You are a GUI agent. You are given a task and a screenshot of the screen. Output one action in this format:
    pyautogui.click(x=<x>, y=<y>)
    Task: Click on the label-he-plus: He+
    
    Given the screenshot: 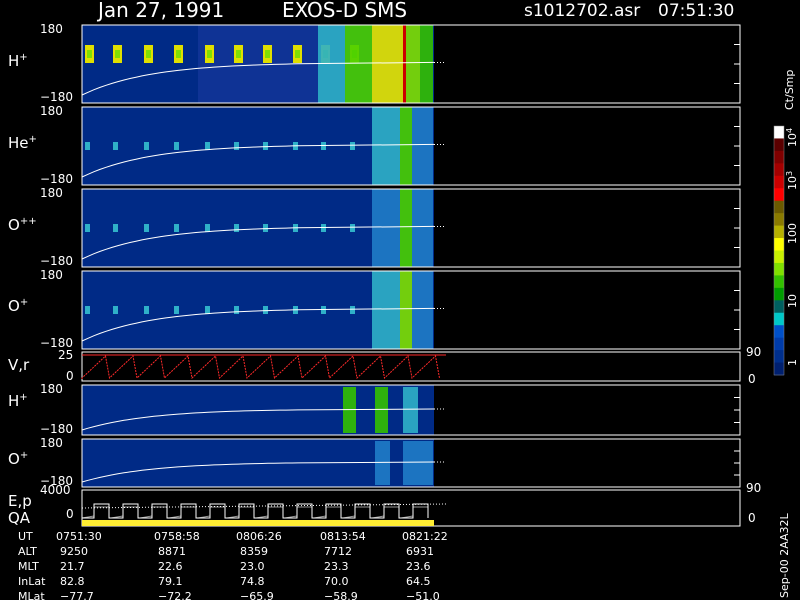 What is the action you would take?
    pyautogui.click(x=22, y=143)
    